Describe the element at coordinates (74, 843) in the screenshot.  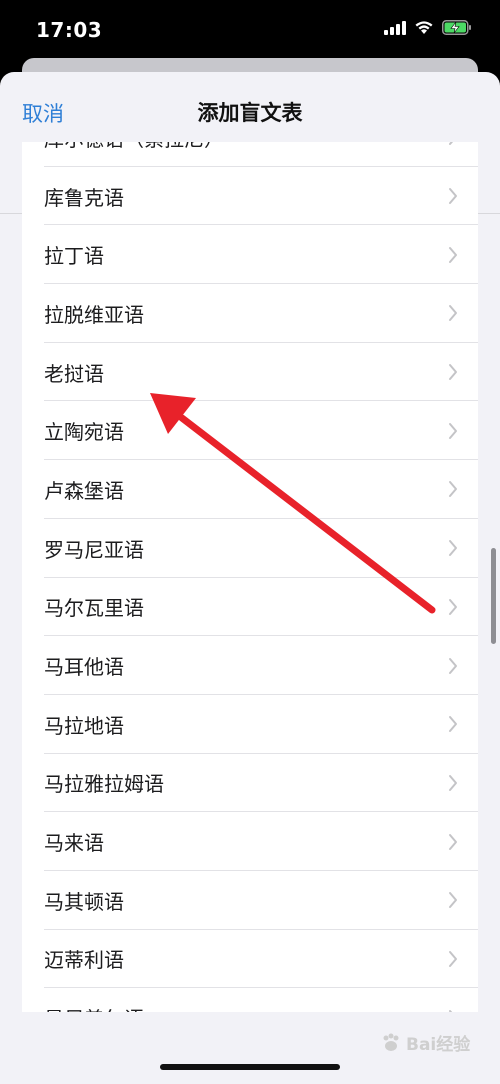
I see `list-item-label: 马来语` at that location.